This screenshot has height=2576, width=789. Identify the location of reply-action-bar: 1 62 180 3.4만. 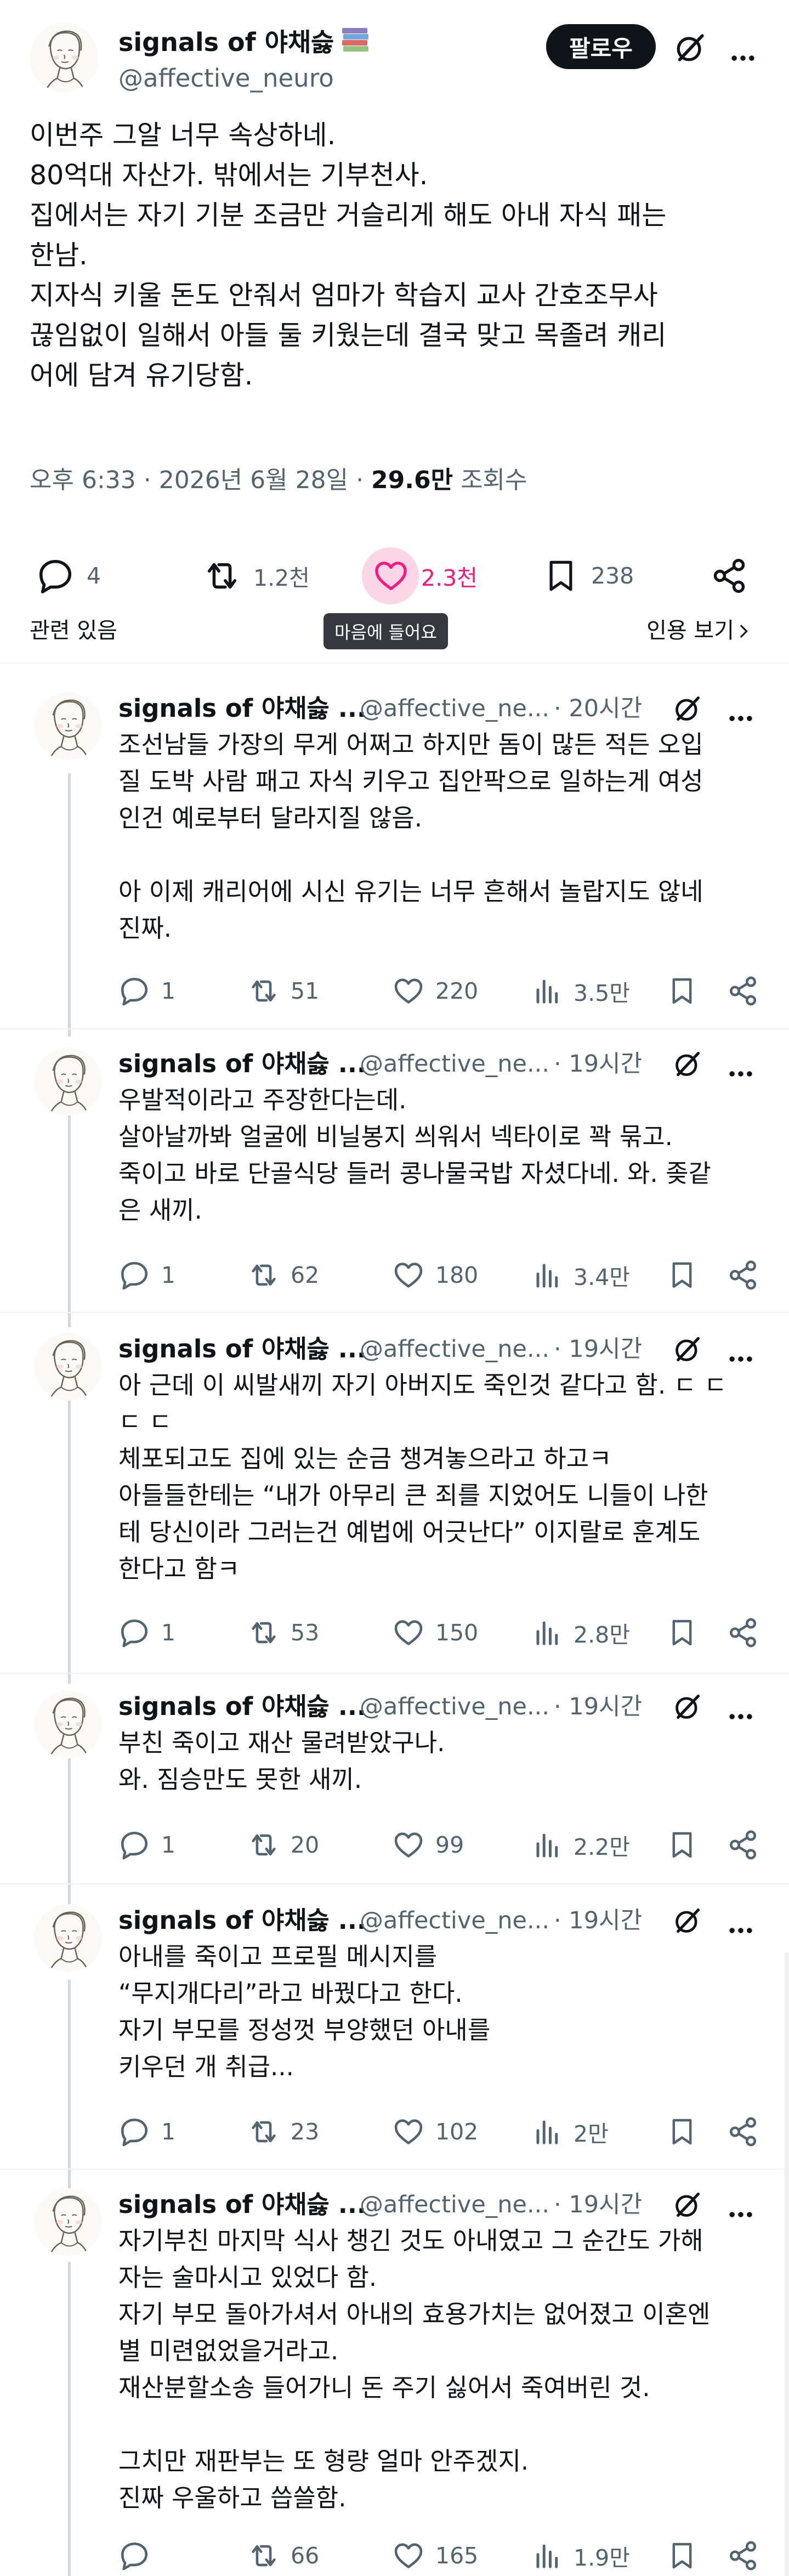
(441, 1275).